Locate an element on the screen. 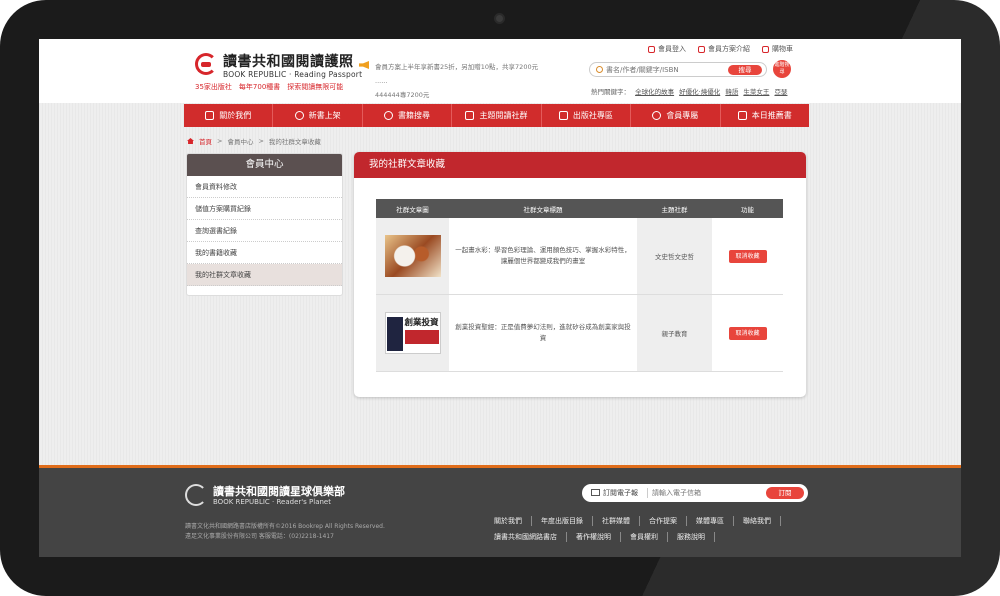 The height and width of the screenshot is (596, 1000). footer-link: 讀書共和國網路書店 is located at coordinates (526, 537).